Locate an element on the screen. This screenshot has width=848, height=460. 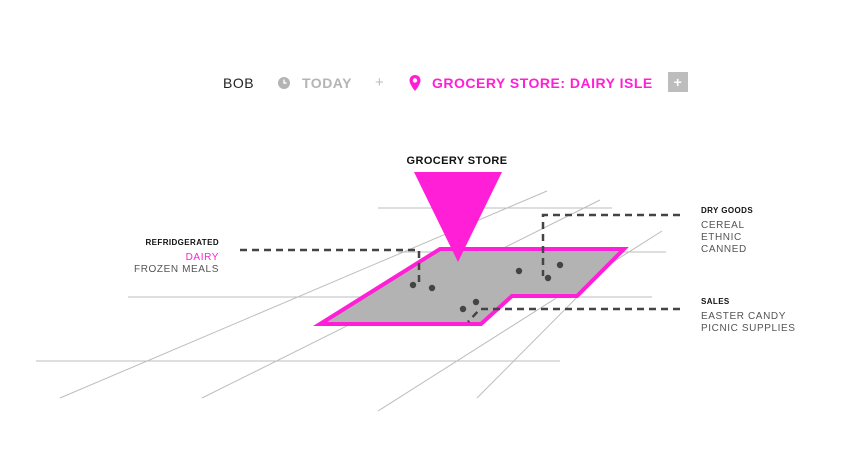
section-item-frozen-meals: FROZEN MEALS is located at coordinates (159, 269).